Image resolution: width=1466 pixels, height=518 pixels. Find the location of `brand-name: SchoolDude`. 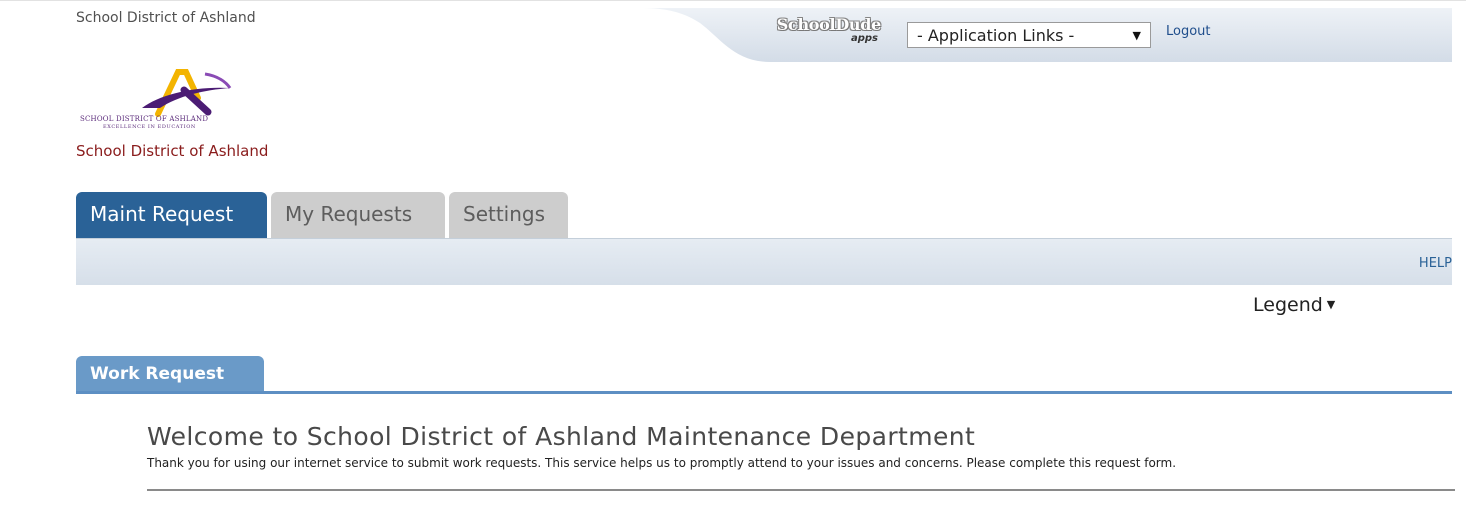

brand-name: SchoolDude is located at coordinates (829, 24).